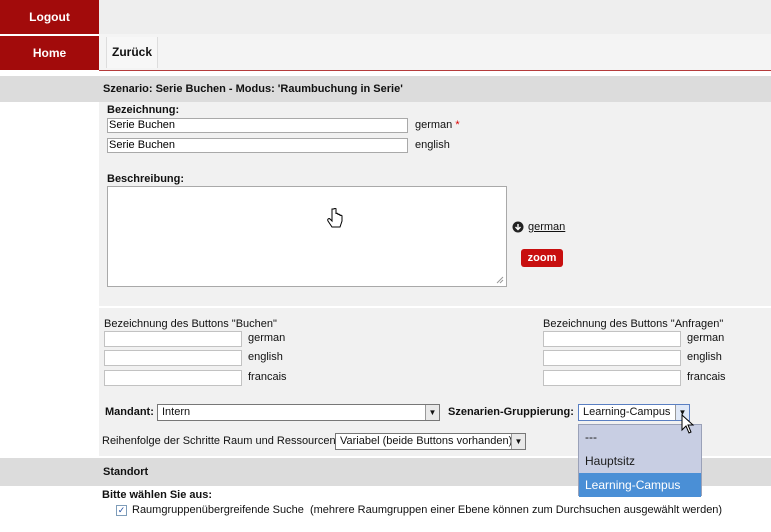 This screenshot has width=771, height=532. What do you see at coordinates (176, 412) in the screenshot?
I see `mandant-value: Intern` at bounding box center [176, 412].